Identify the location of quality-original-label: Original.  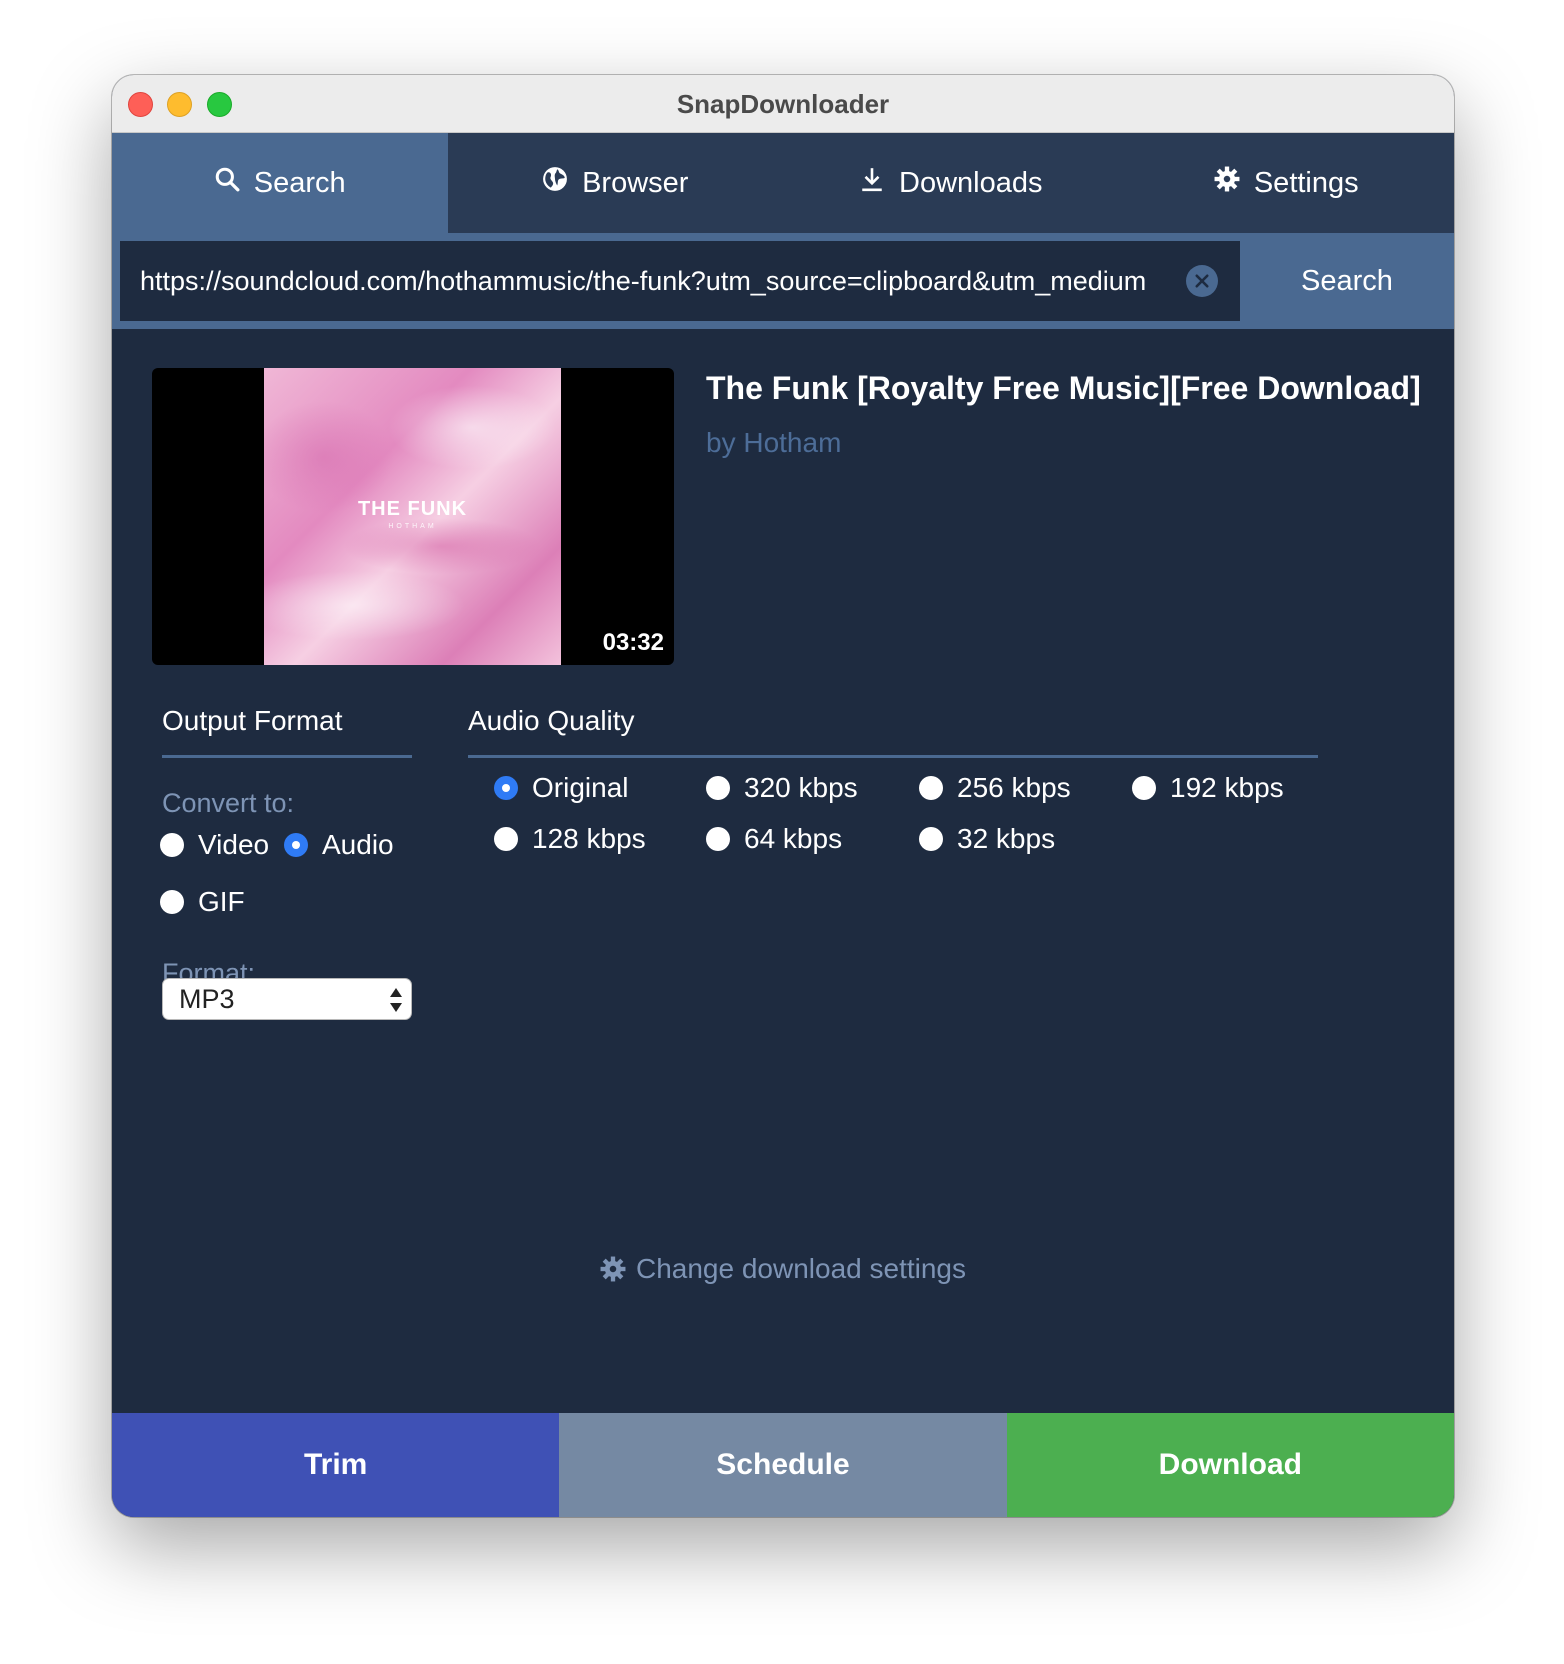
(580, 787).